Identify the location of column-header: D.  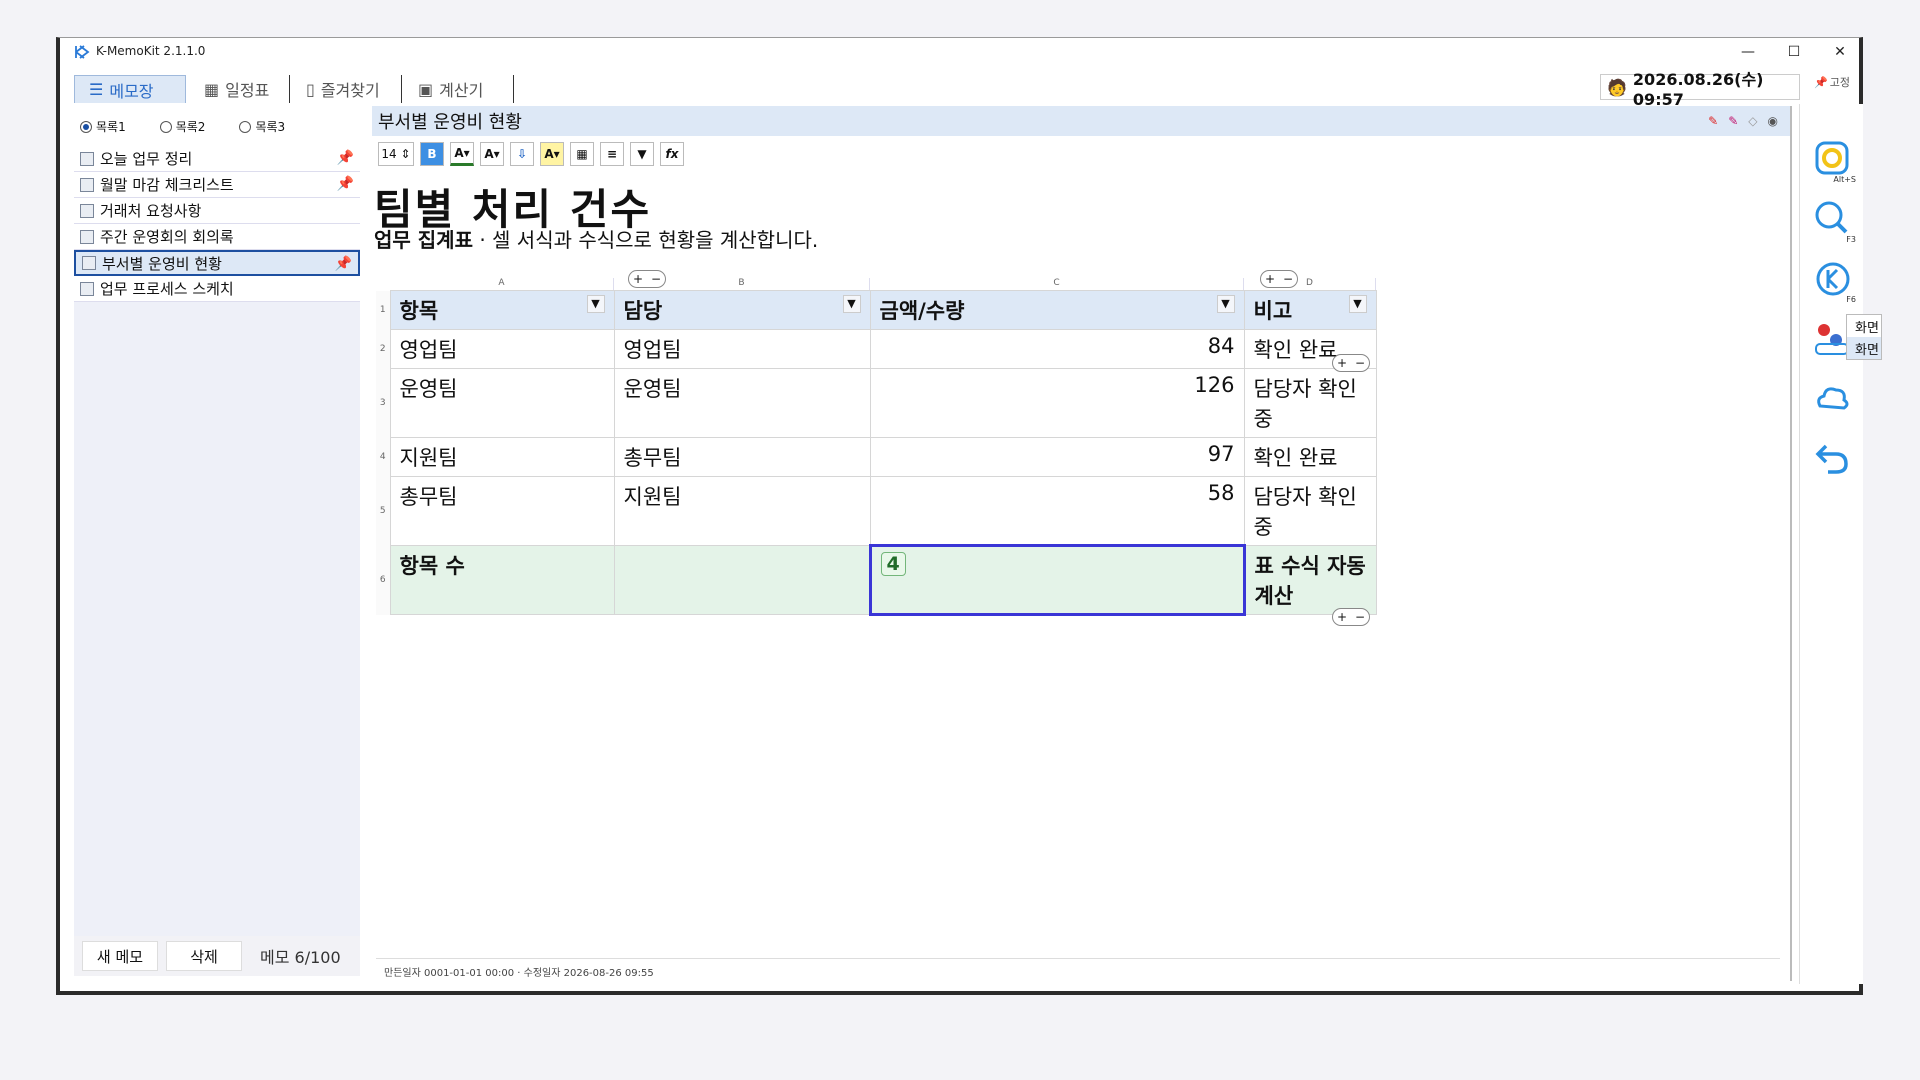
(1310, 284).